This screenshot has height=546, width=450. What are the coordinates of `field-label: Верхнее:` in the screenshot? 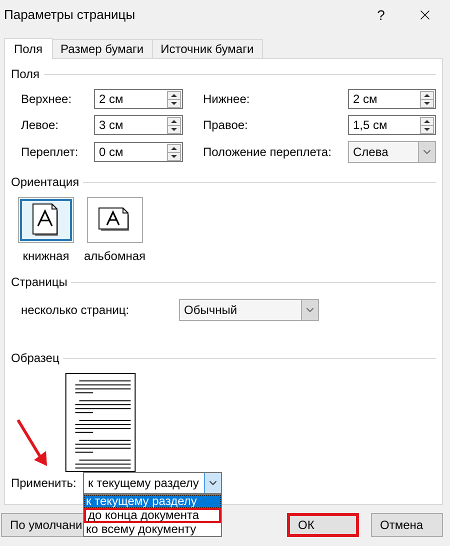 It's located at (47, 99).